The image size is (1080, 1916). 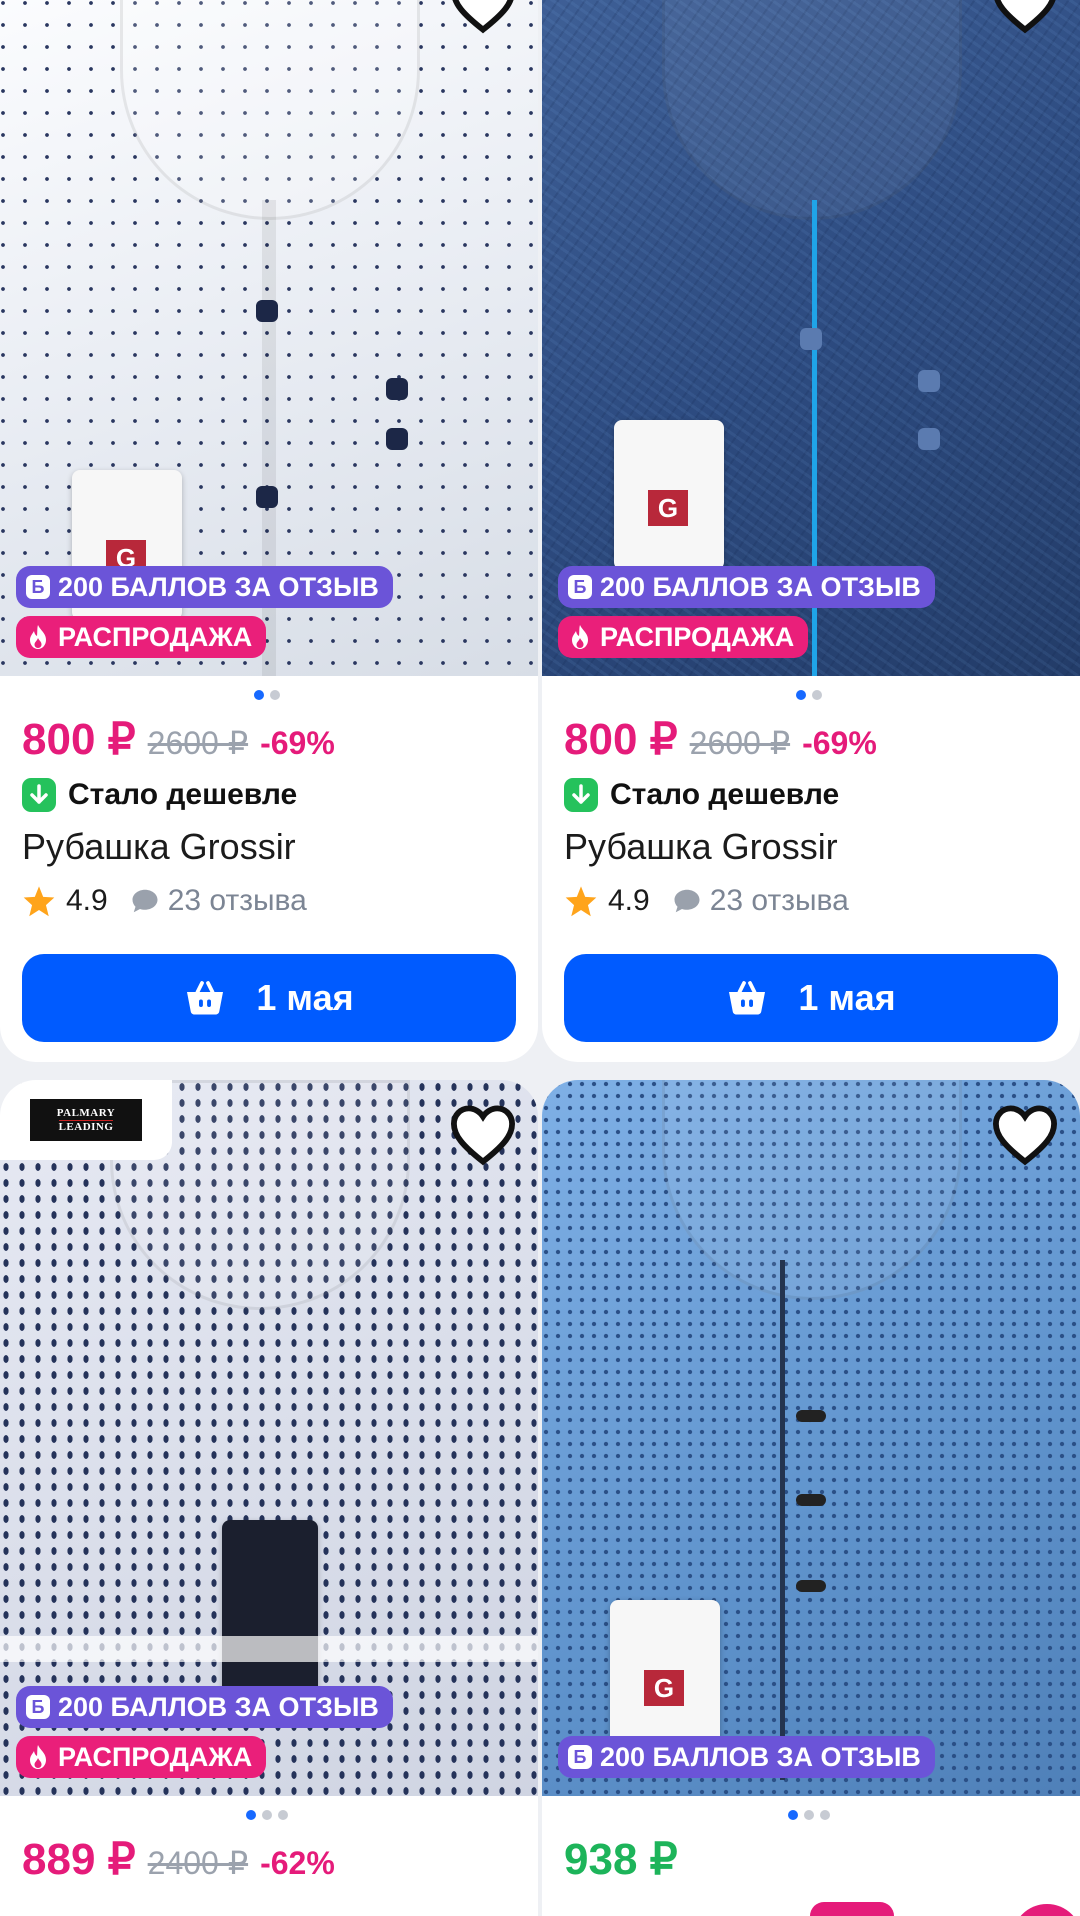 I want to click on brand-ribbon, so click(x=269, y=1649).